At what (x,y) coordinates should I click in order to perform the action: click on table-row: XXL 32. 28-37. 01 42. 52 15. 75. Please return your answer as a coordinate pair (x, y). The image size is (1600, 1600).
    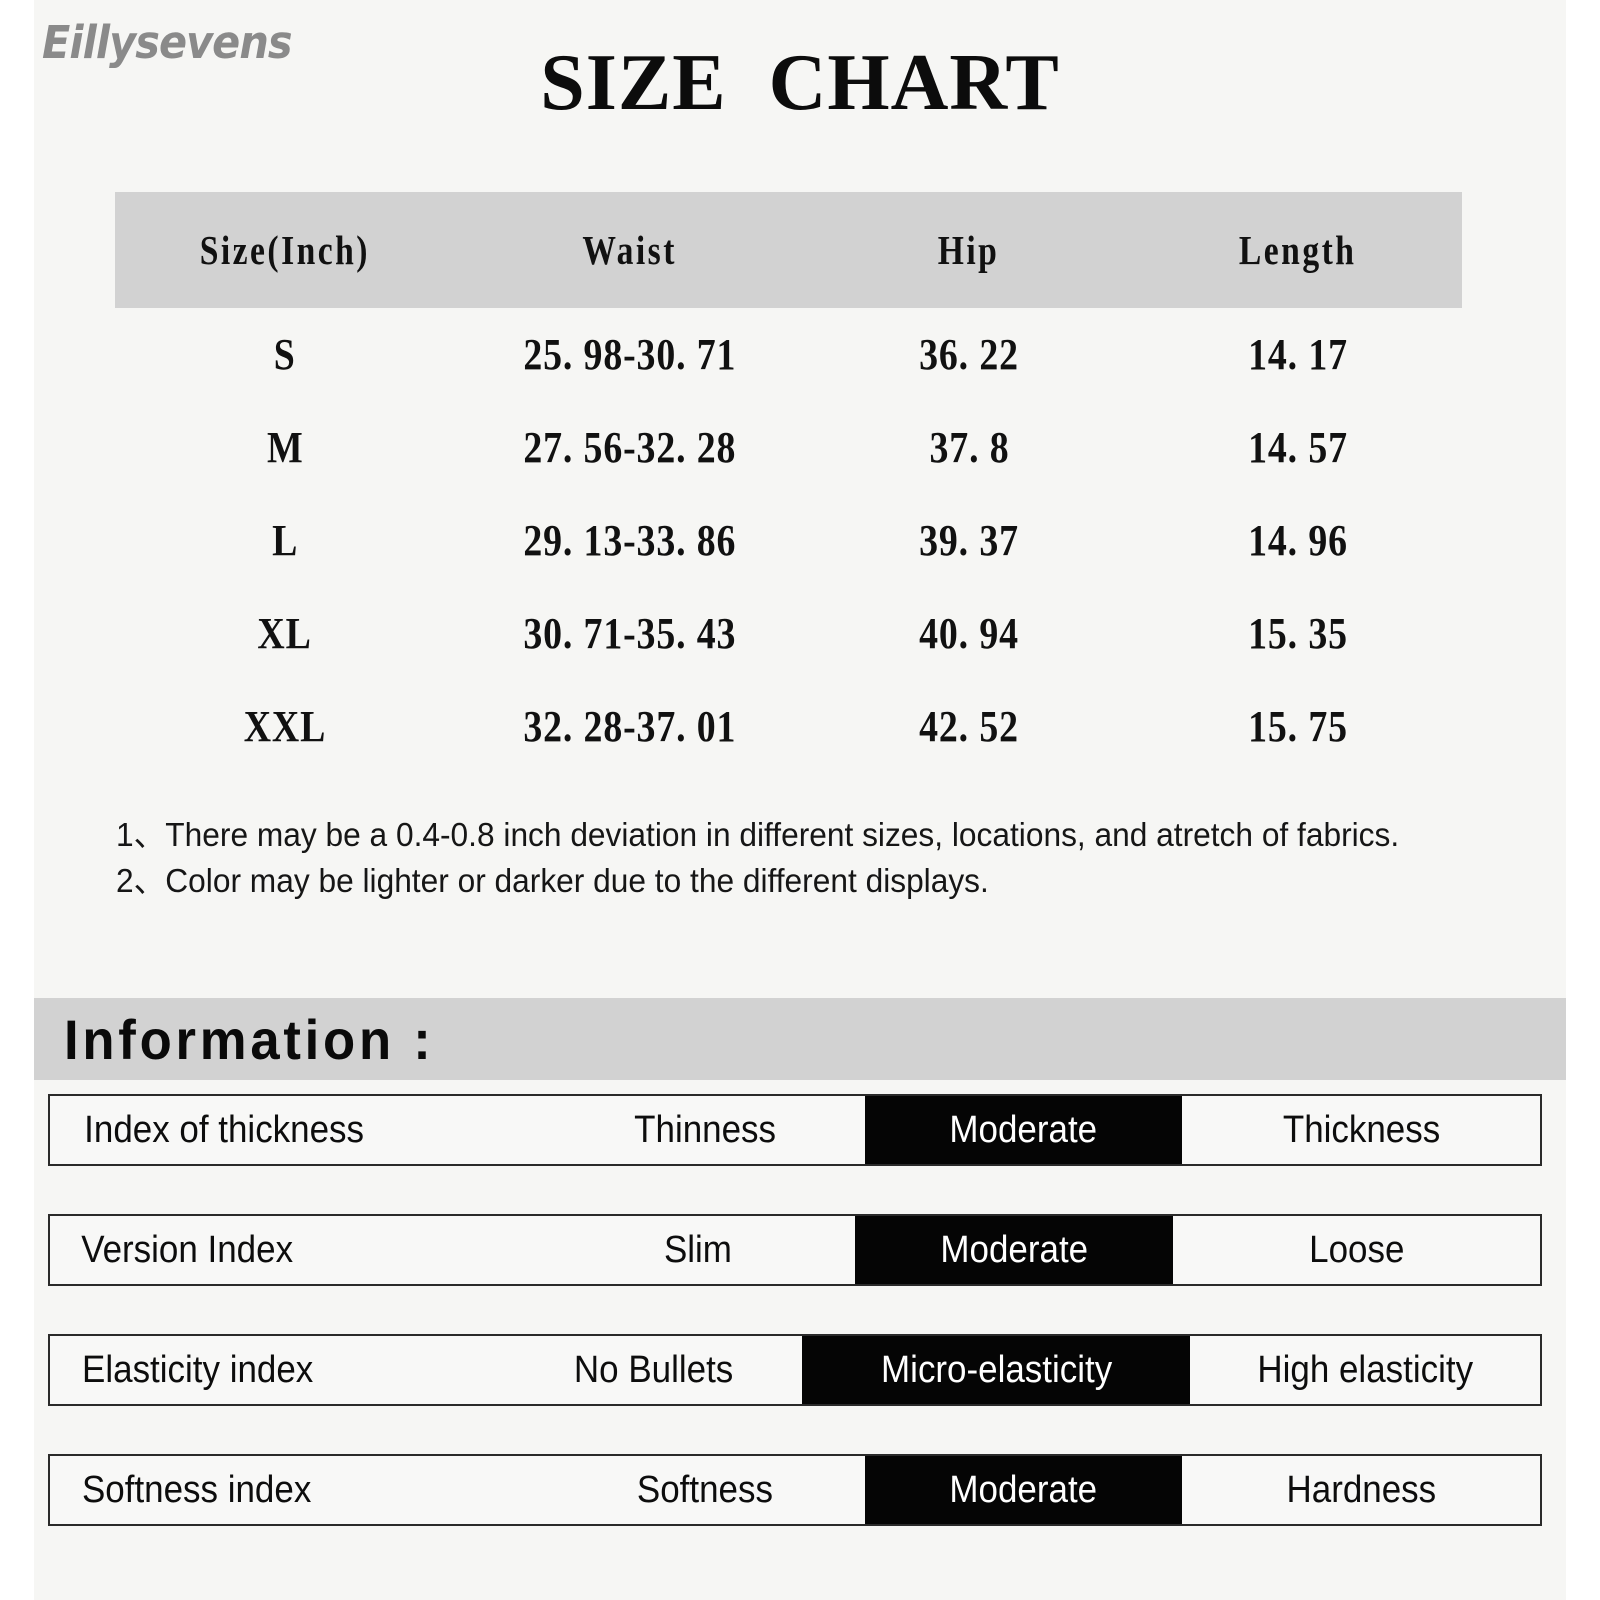
    Looking at the image, I should click on (788, 726).